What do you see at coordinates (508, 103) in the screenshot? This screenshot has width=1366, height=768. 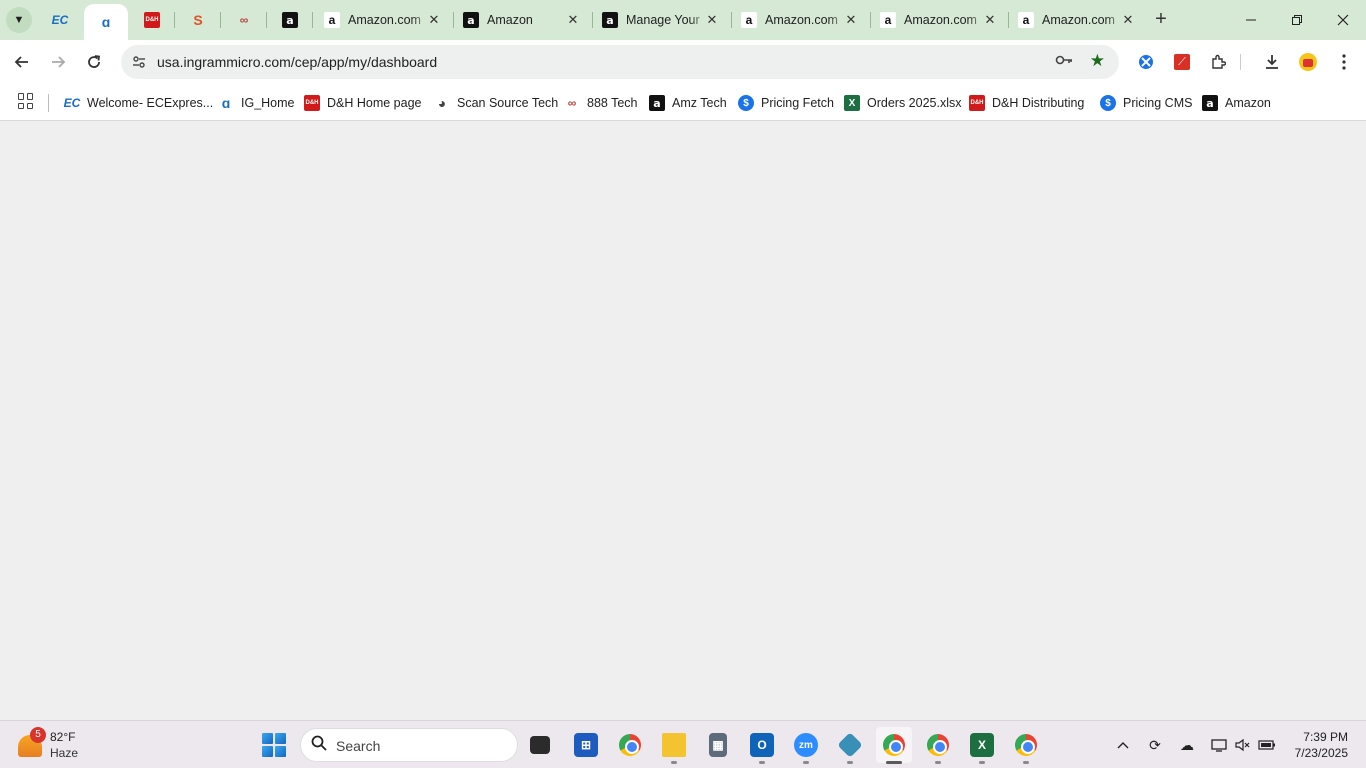 I see `bookmark-label: Scan Source Tech` at bounding box center [508, 103].